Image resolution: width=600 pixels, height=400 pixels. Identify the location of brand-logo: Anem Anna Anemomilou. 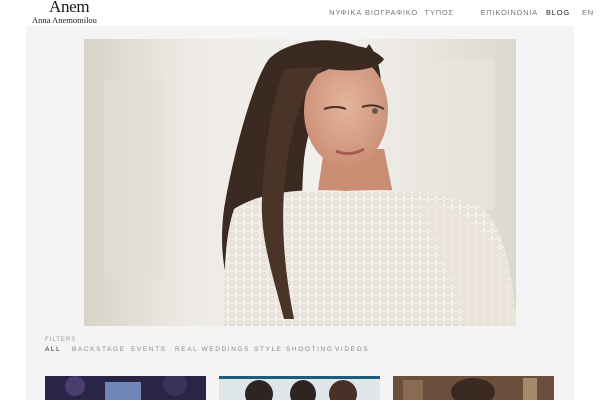
(77, 13).